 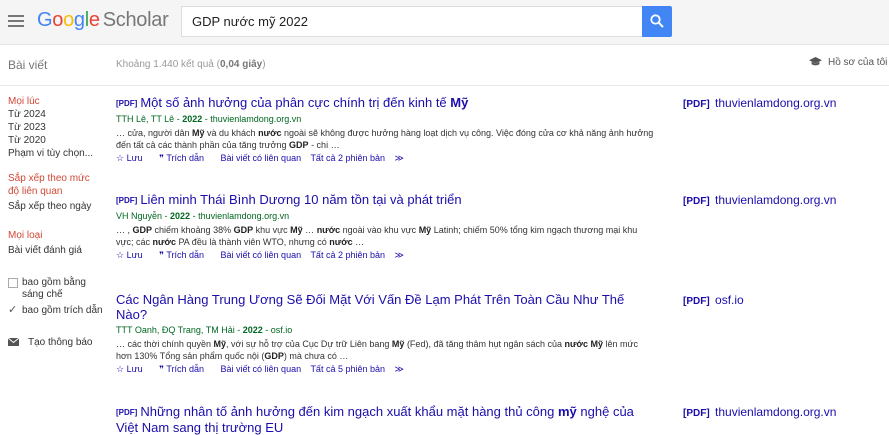 I want to click on filter-since-2024: Từ 2024, so click(x=58, y=114).